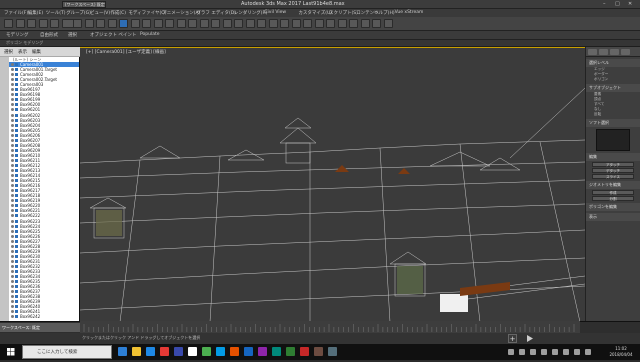 This screenshot has height=362, width=640. What do you see at coordinates (318, 351) in the screenshot?
I see `notepad-icon` at bounding box center [318, 351].